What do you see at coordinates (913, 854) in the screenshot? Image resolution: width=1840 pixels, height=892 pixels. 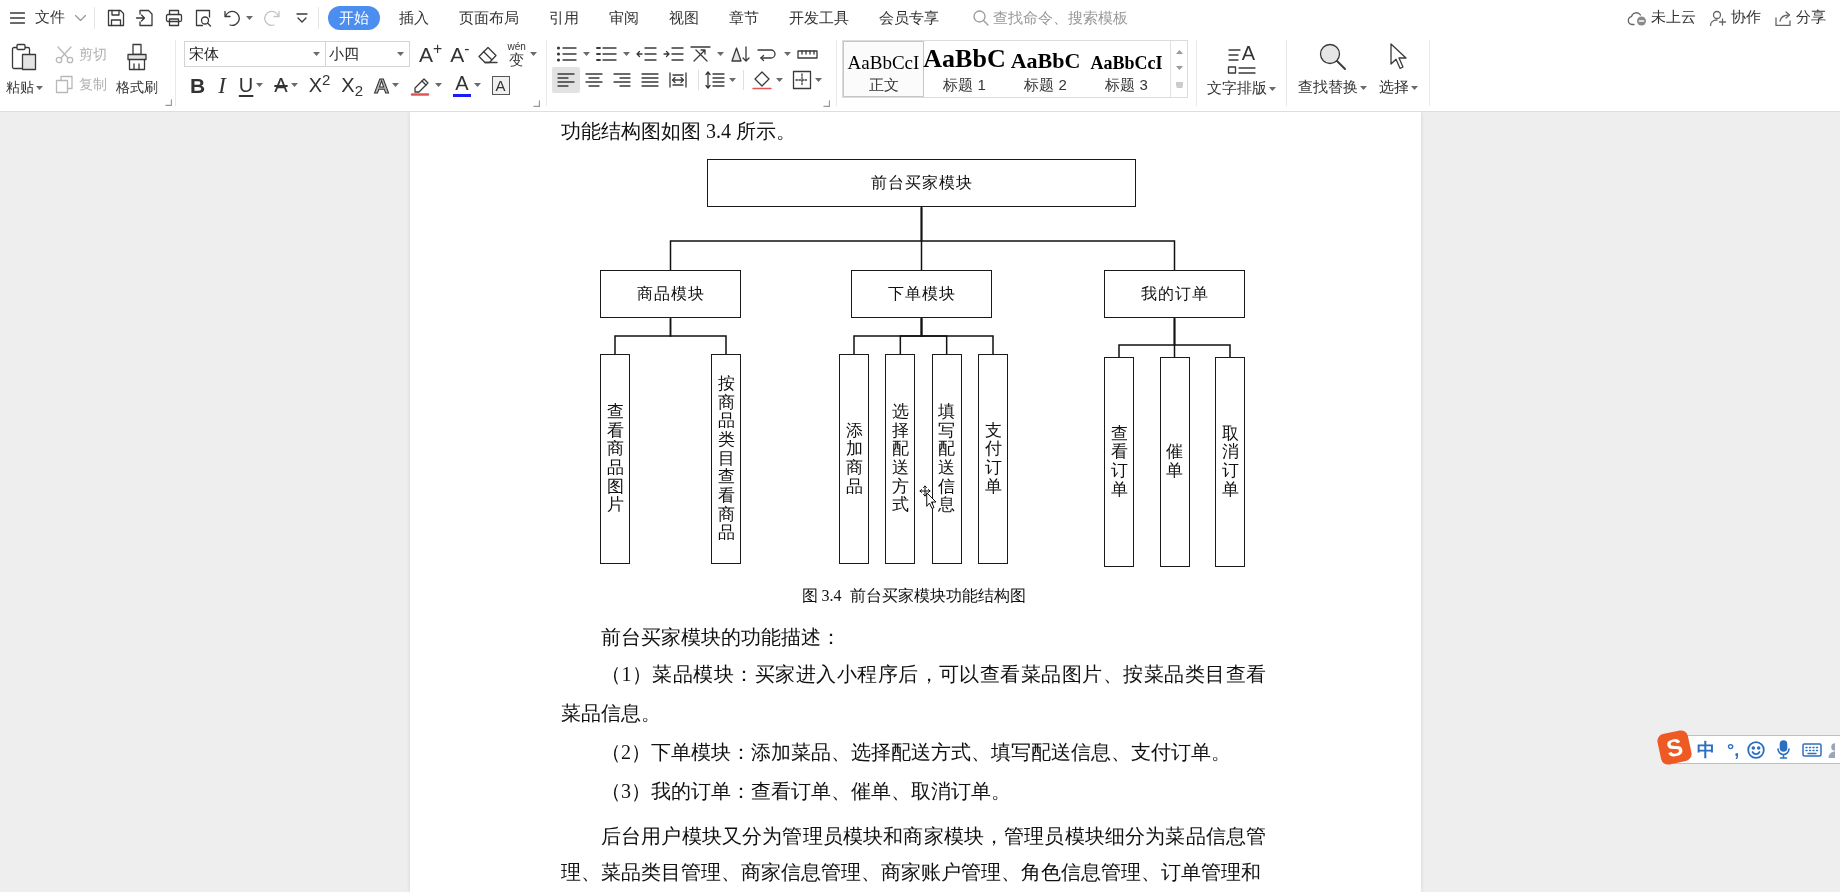 I see `paragraph: 后台用户模块又分为管理员模块和商家模块，管理员模块细分为菜品信息管理、菜品类目管理、商家信息管理、商家账户管理、角色信息管理、订单管理和` at bounding box center [913, 854].